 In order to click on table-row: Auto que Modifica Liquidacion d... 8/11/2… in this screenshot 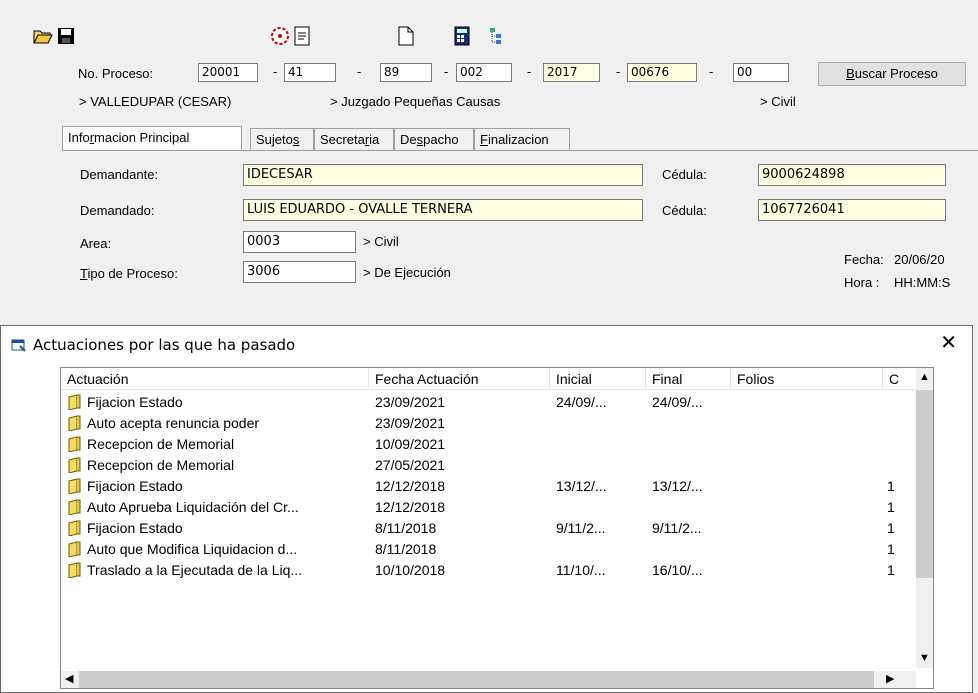, I will do `click(481, 549)`.